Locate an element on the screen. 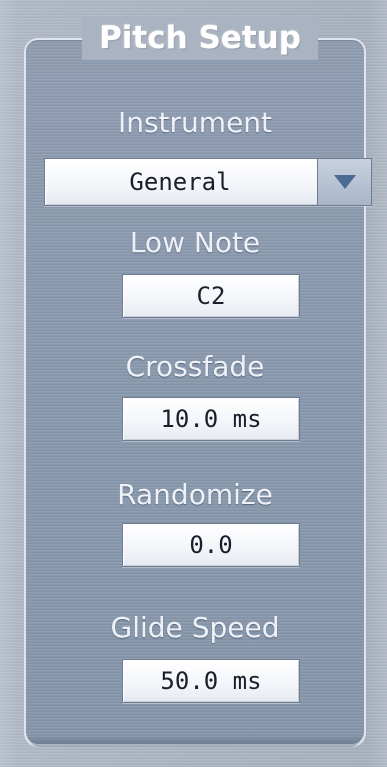 The height and width of the screenshot is (767, 387). dropdown-button is located at coordinates (344, 182).